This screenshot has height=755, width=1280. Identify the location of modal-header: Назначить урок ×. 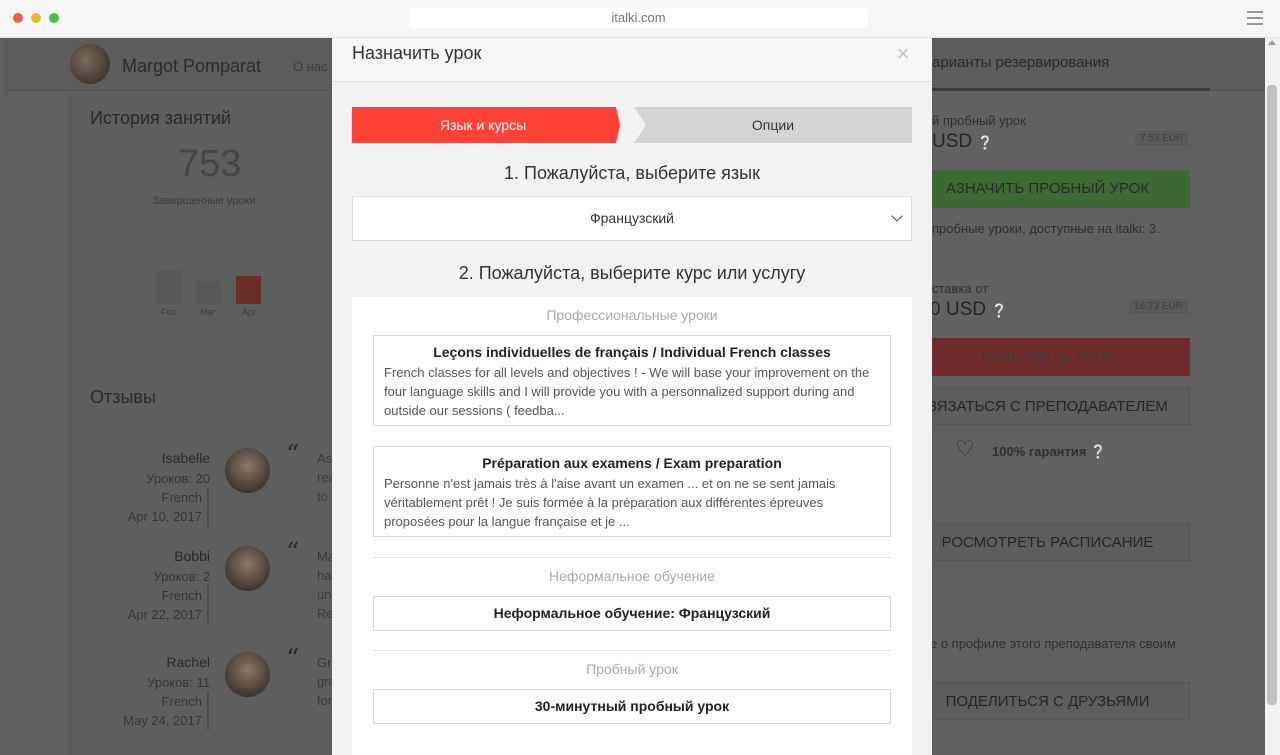
(632, 60).